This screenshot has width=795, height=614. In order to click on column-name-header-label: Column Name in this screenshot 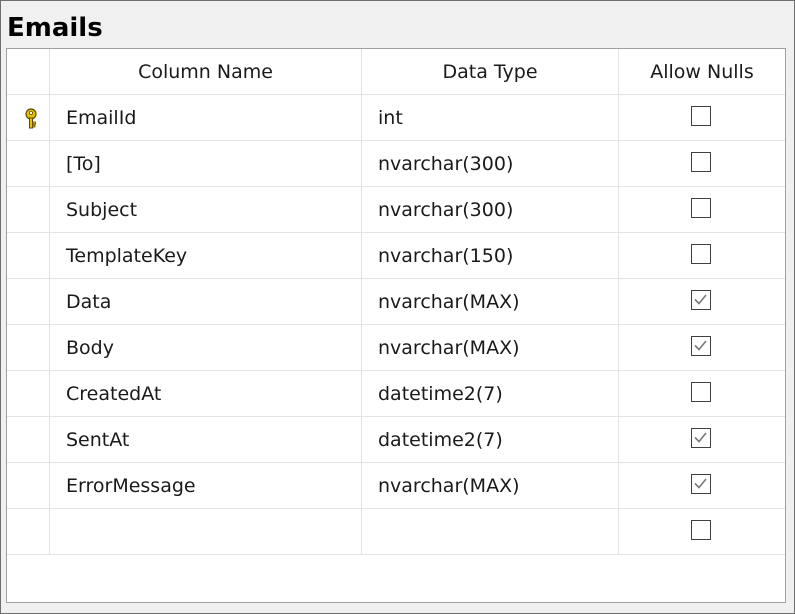, I will do `click(205, 72)`.